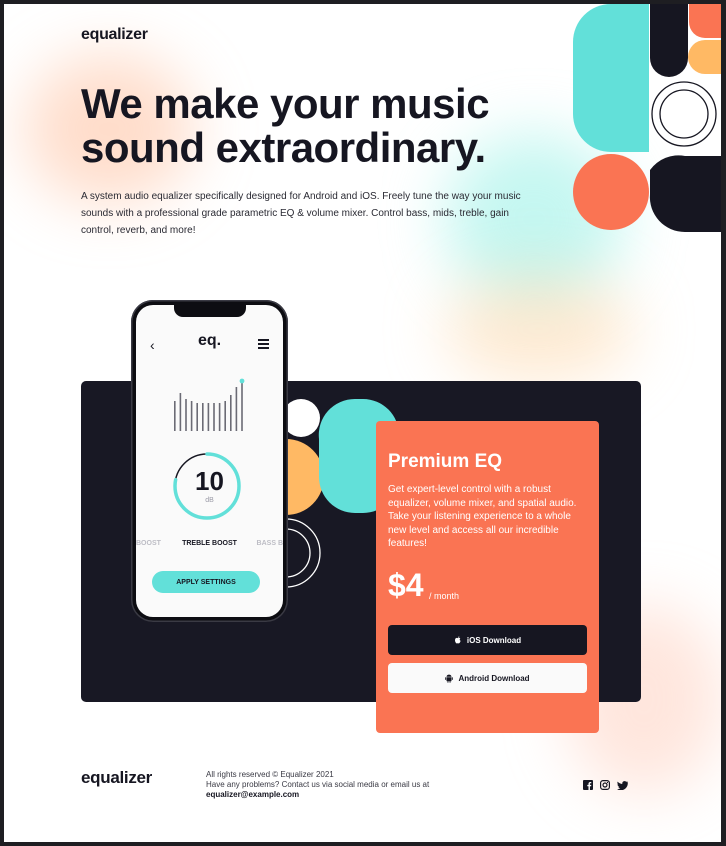  I want to click on android-icon, so click(449, 678).